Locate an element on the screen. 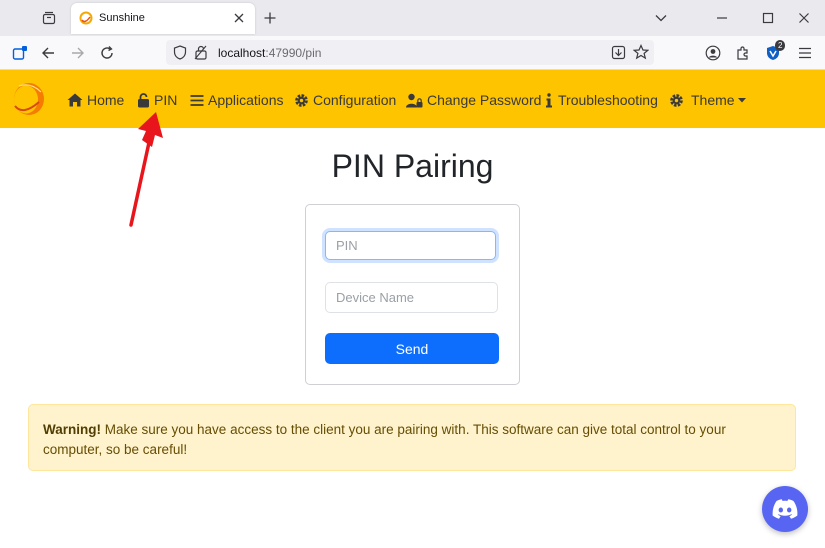 This screenshot has height=548, width=825. nav-applications: Applications is located at coordinates (237, 100).